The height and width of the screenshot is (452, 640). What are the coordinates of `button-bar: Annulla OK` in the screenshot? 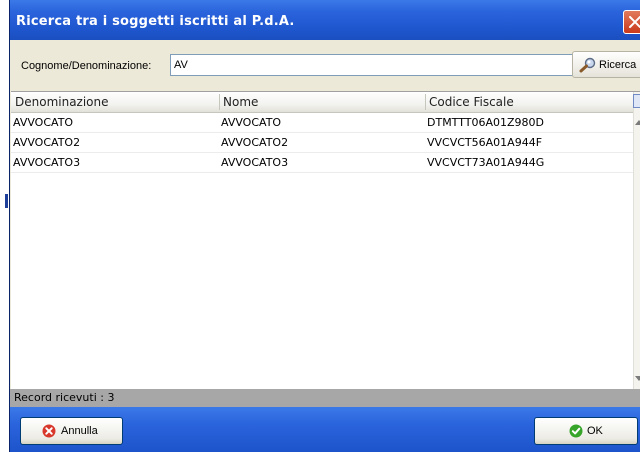 It's located at (325, 429).